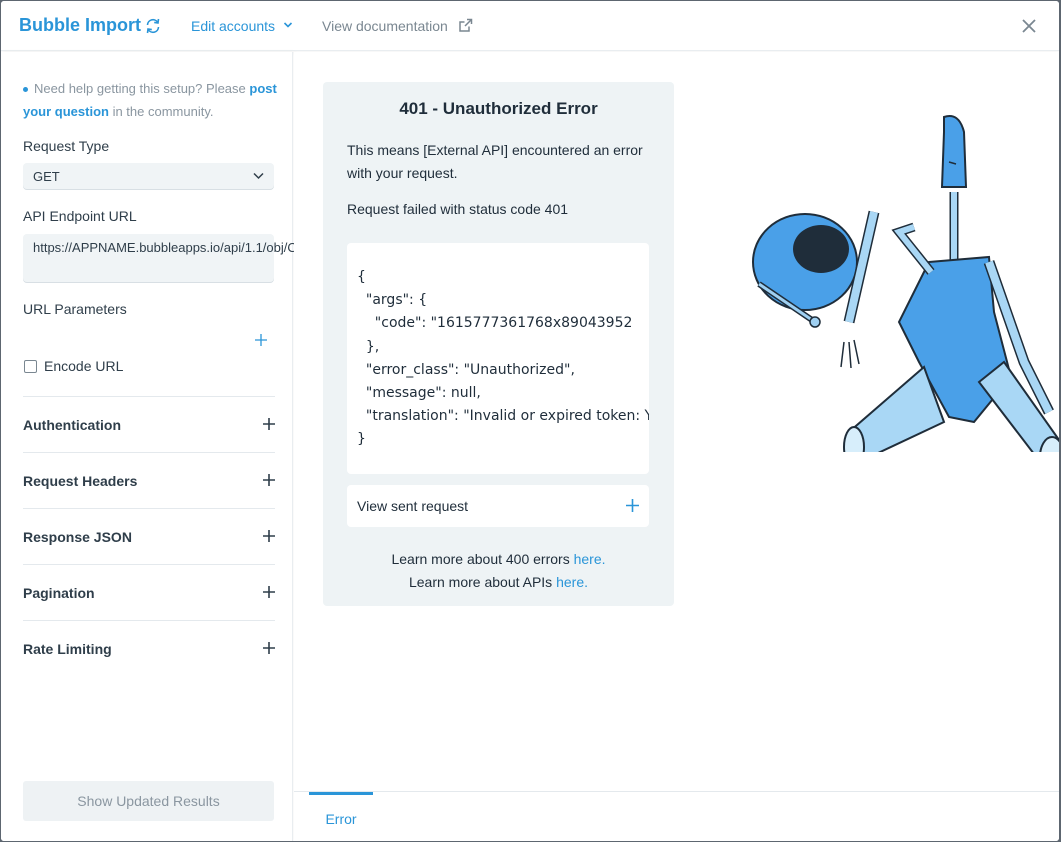 Image resolution: width=1061 pixels, height=842 pixels. I want to click on learn-api-line: Learn more about APIs here., so click(498, 582).